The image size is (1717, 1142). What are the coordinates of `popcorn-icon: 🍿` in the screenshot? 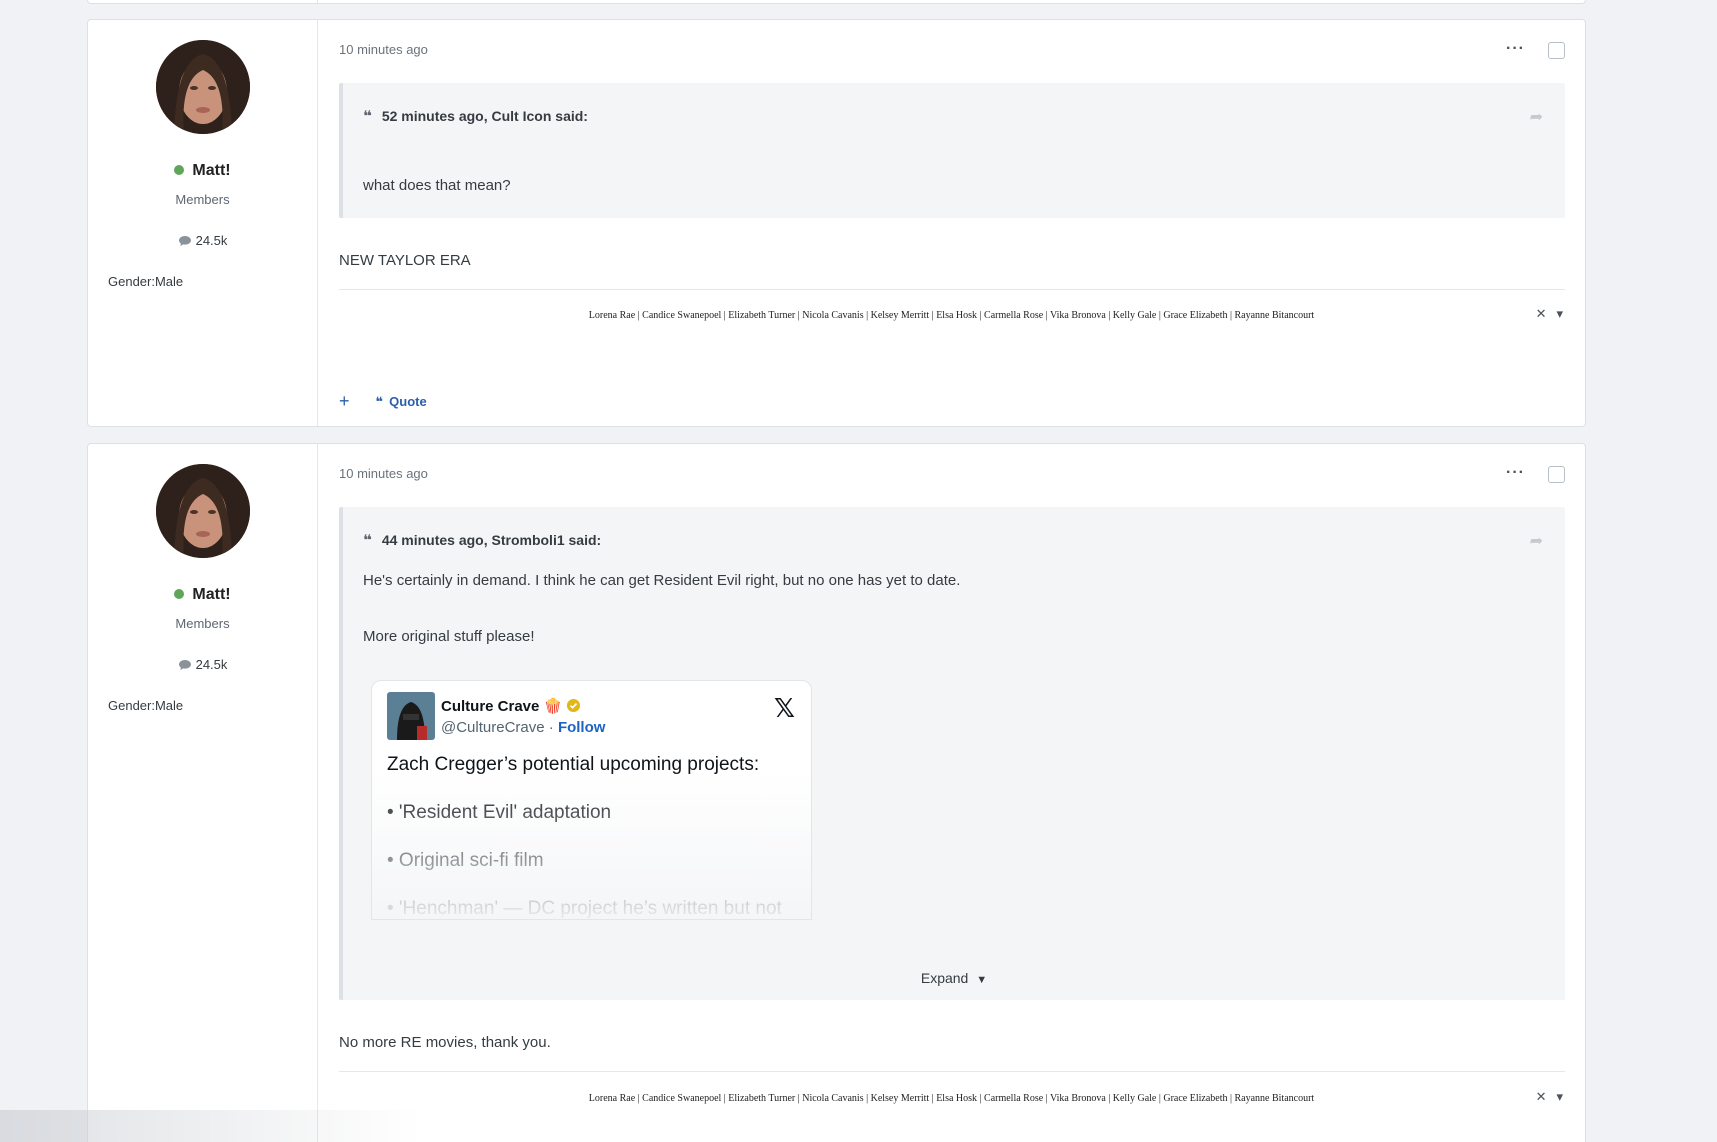 It's located at (553, 706).